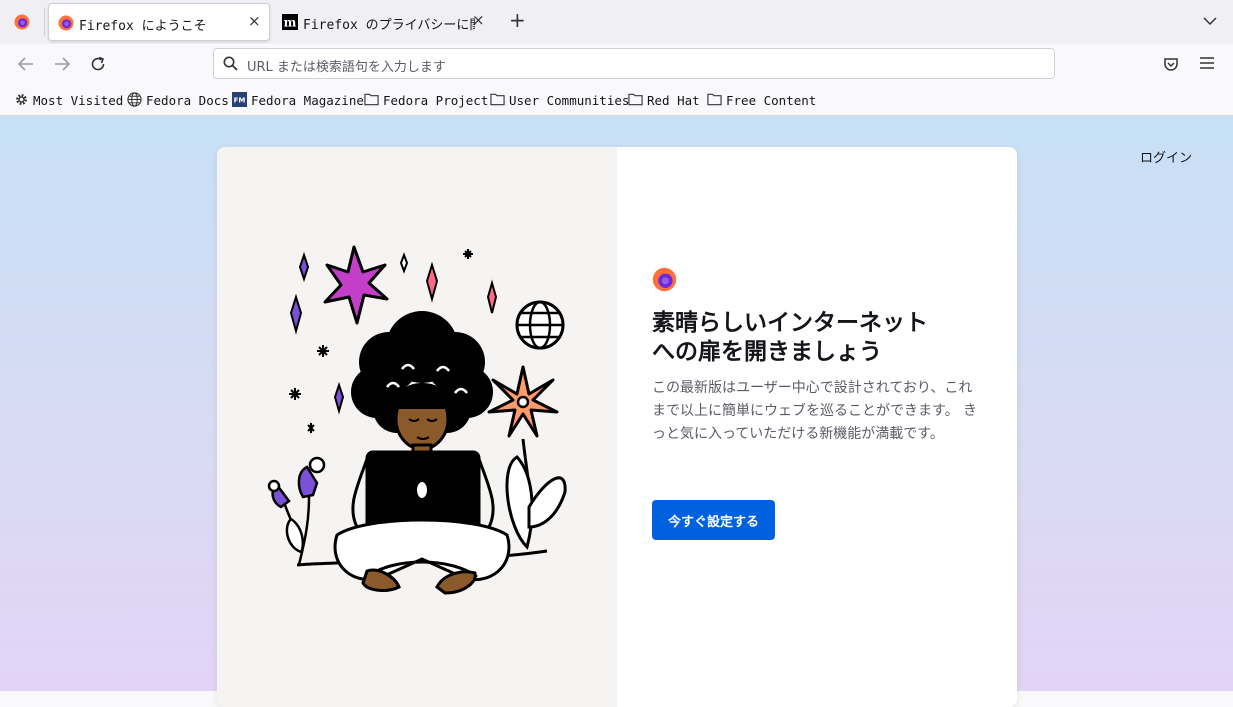 The width and height of the screenshot is (1233, 707). What do you see at coordinates (230, 63) in the screenshot?
I see `search-icon` at bounding box center [230, 63].